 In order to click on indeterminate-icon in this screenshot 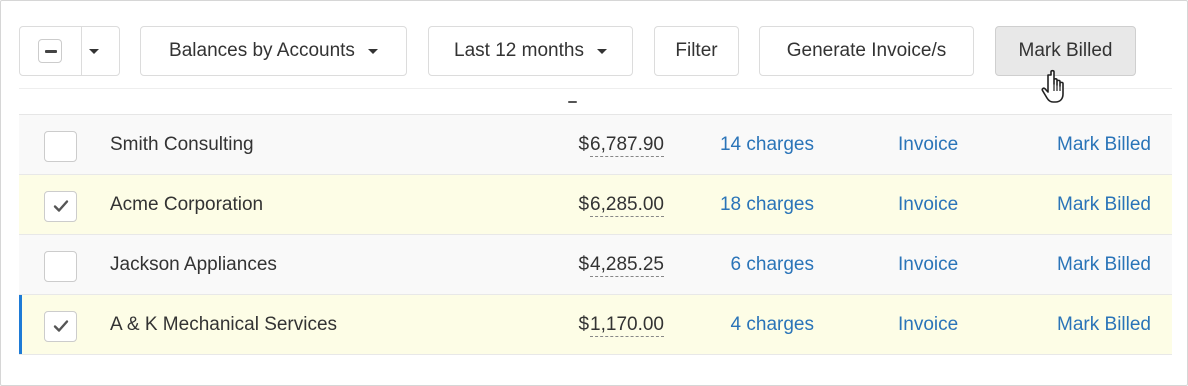, I will do `click(51, 51)`.